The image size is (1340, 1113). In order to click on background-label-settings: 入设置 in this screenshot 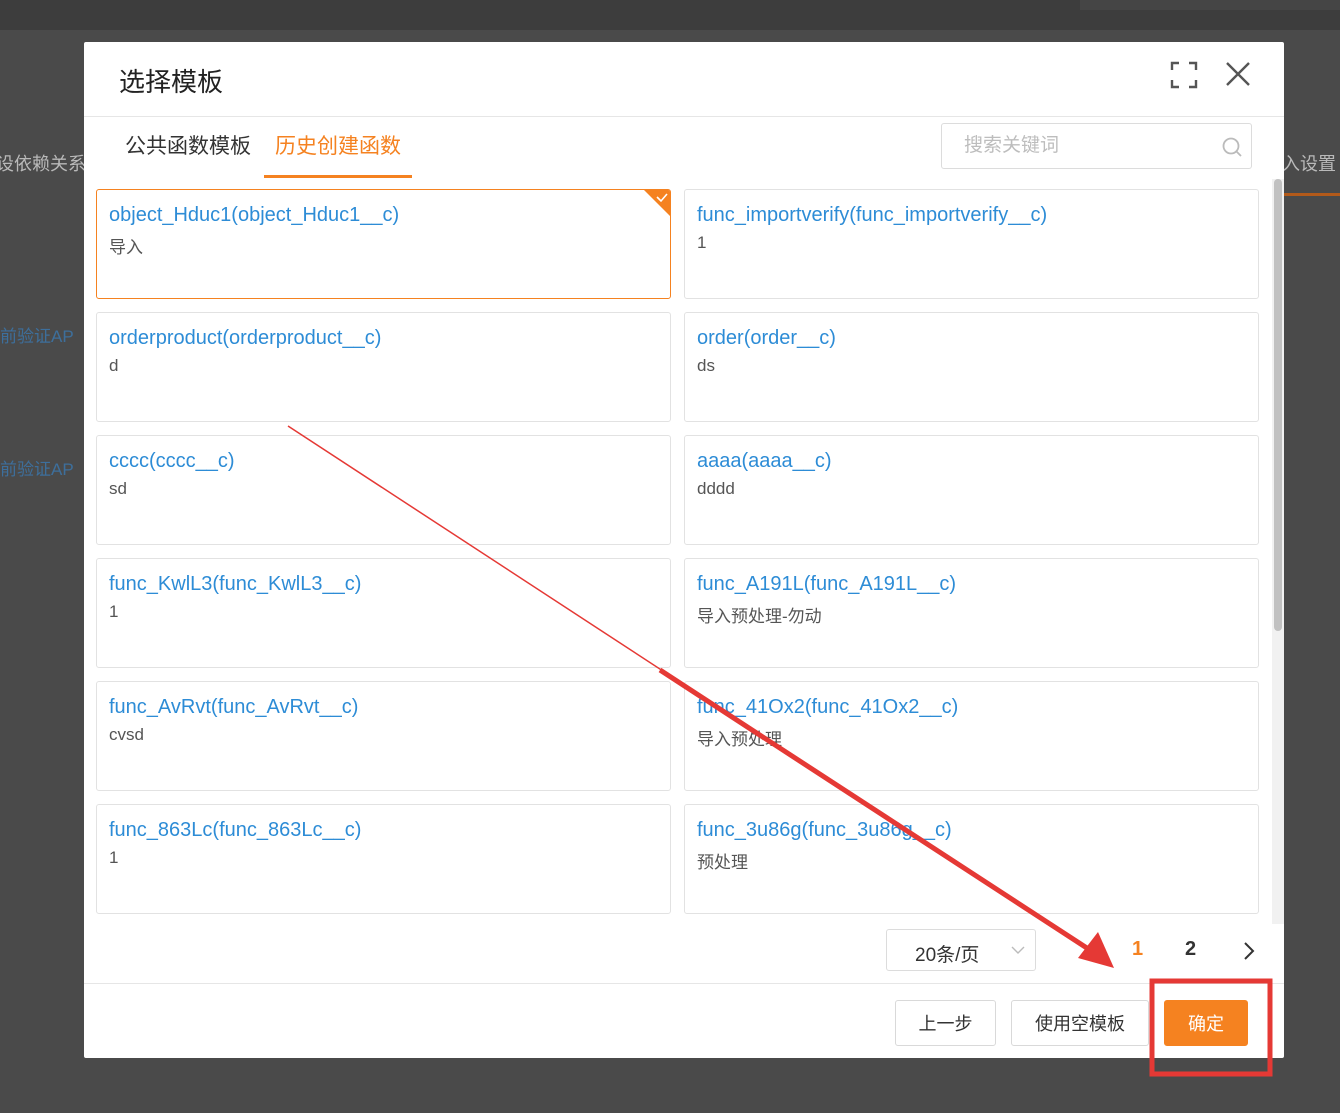, I will do `click(1309, 164)`.